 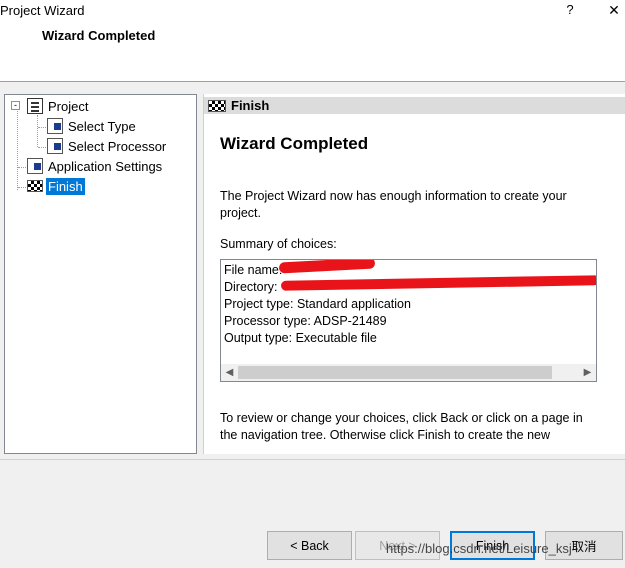 I want to click on tree-item-label: Finish, so click(x=65, y=186).